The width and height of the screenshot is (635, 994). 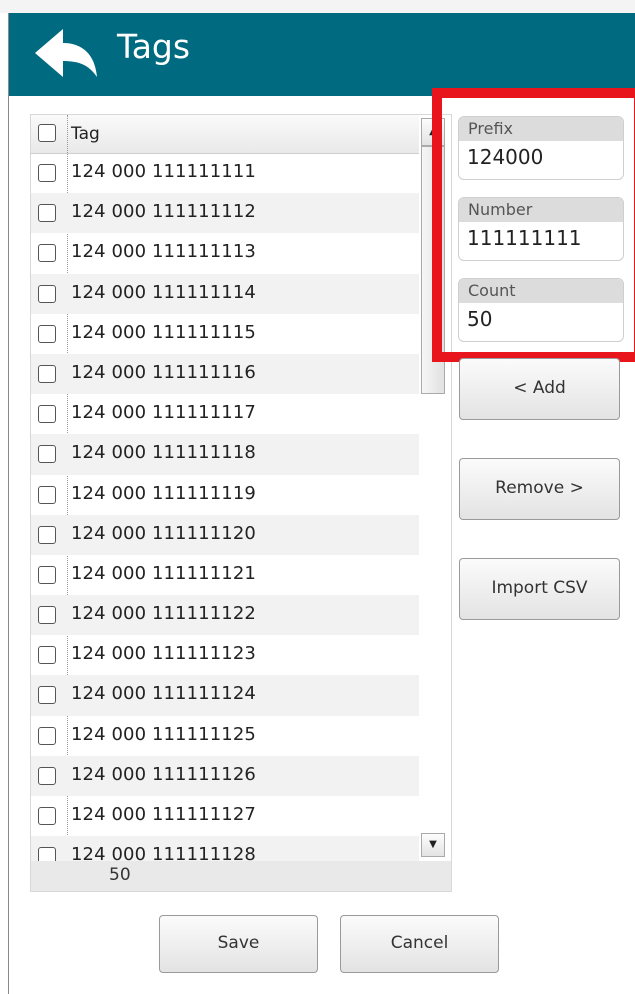 What do you see at coordinates (433, 845) in the screenshot?
I see `scroll-down-button: ▼` at bounding box center [433, 845].